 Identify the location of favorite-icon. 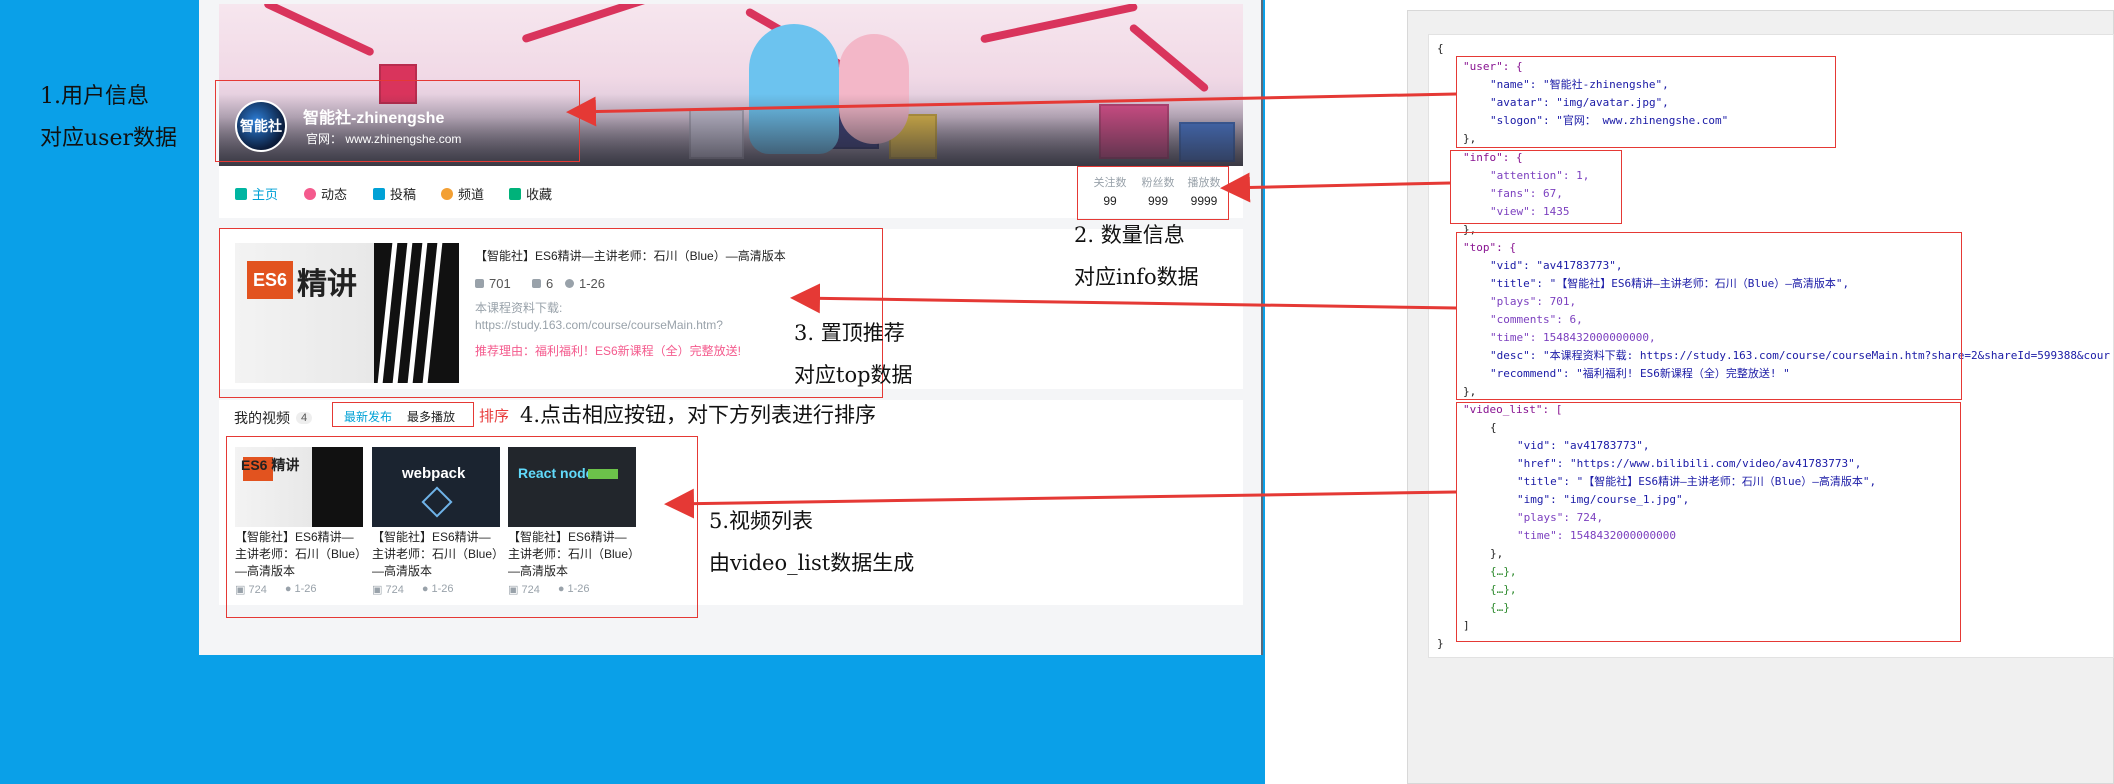
(515, 193).